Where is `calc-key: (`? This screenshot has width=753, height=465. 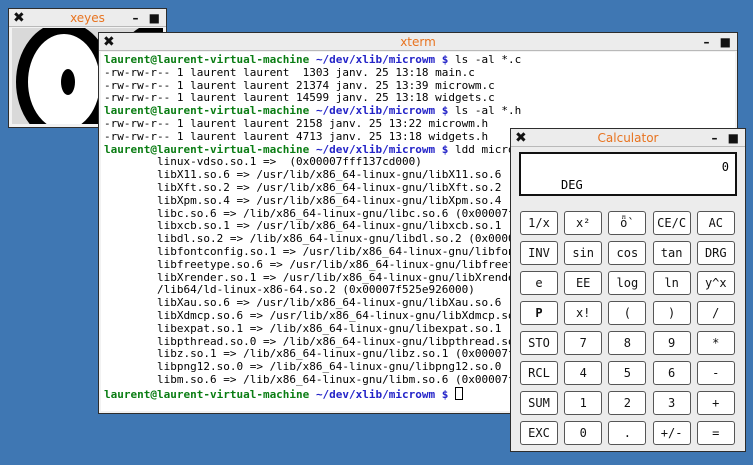
calc-key: ( is located at coordinates (627, 313).